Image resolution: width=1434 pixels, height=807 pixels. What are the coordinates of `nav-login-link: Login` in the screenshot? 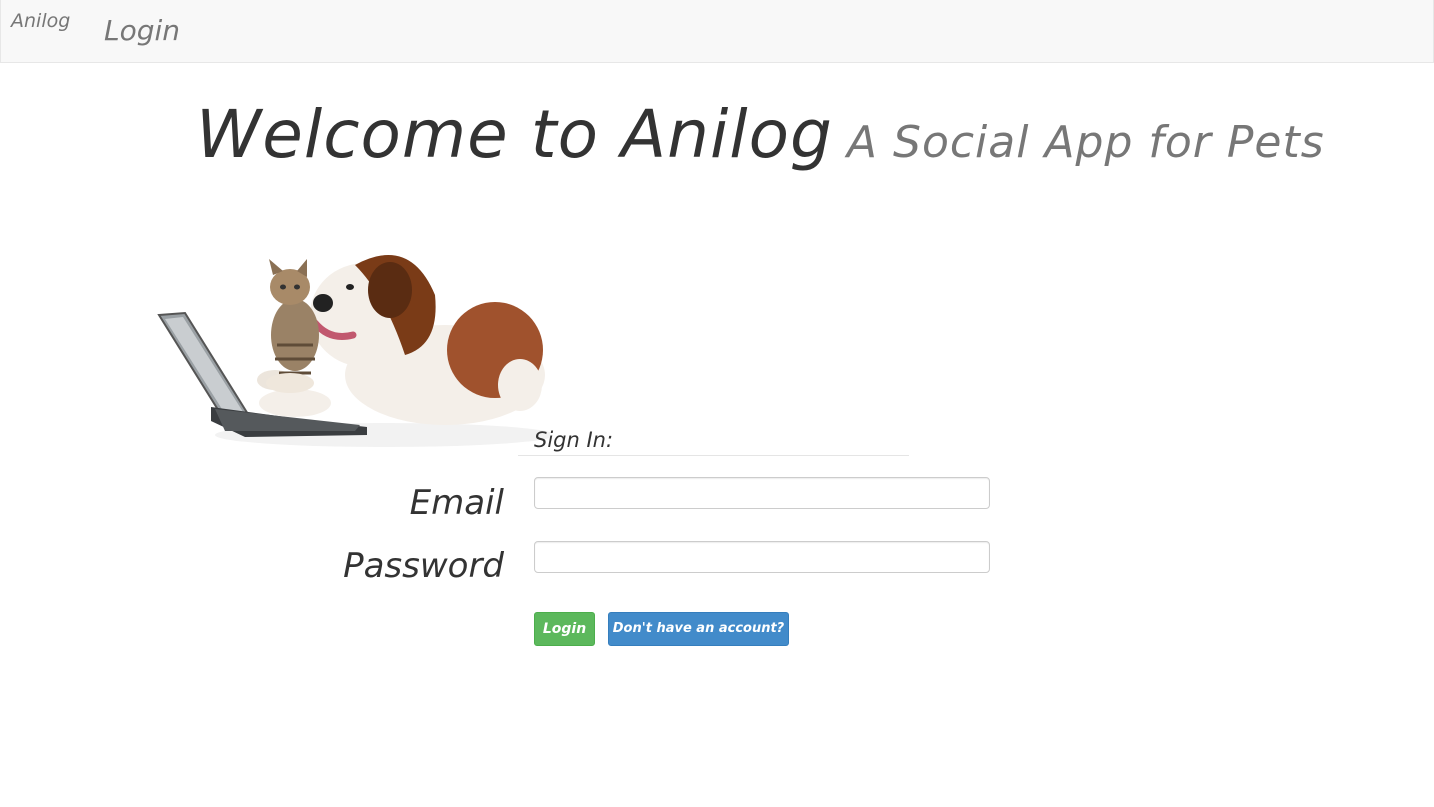 It's located at (142, 30).